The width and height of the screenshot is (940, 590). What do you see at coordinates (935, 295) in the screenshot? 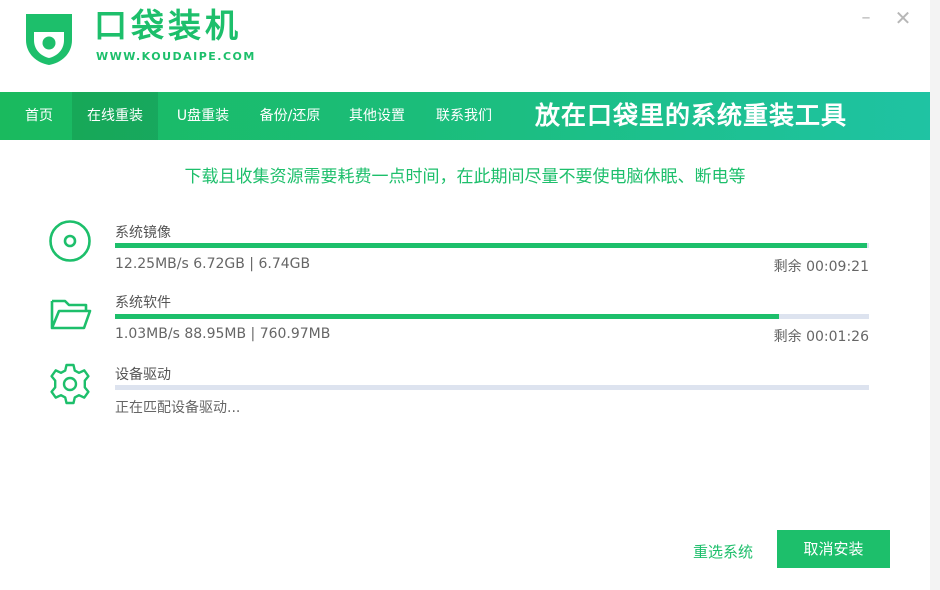
I see `window-edge` at bounding box center [935, 295].